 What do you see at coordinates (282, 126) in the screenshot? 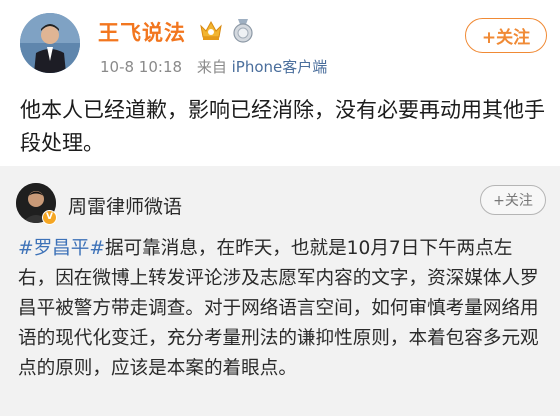
I see `post-text: 他本人已经道歉，影响已经消除，没有必要再动用其他手段处理。` at bounding box center [282, 126].